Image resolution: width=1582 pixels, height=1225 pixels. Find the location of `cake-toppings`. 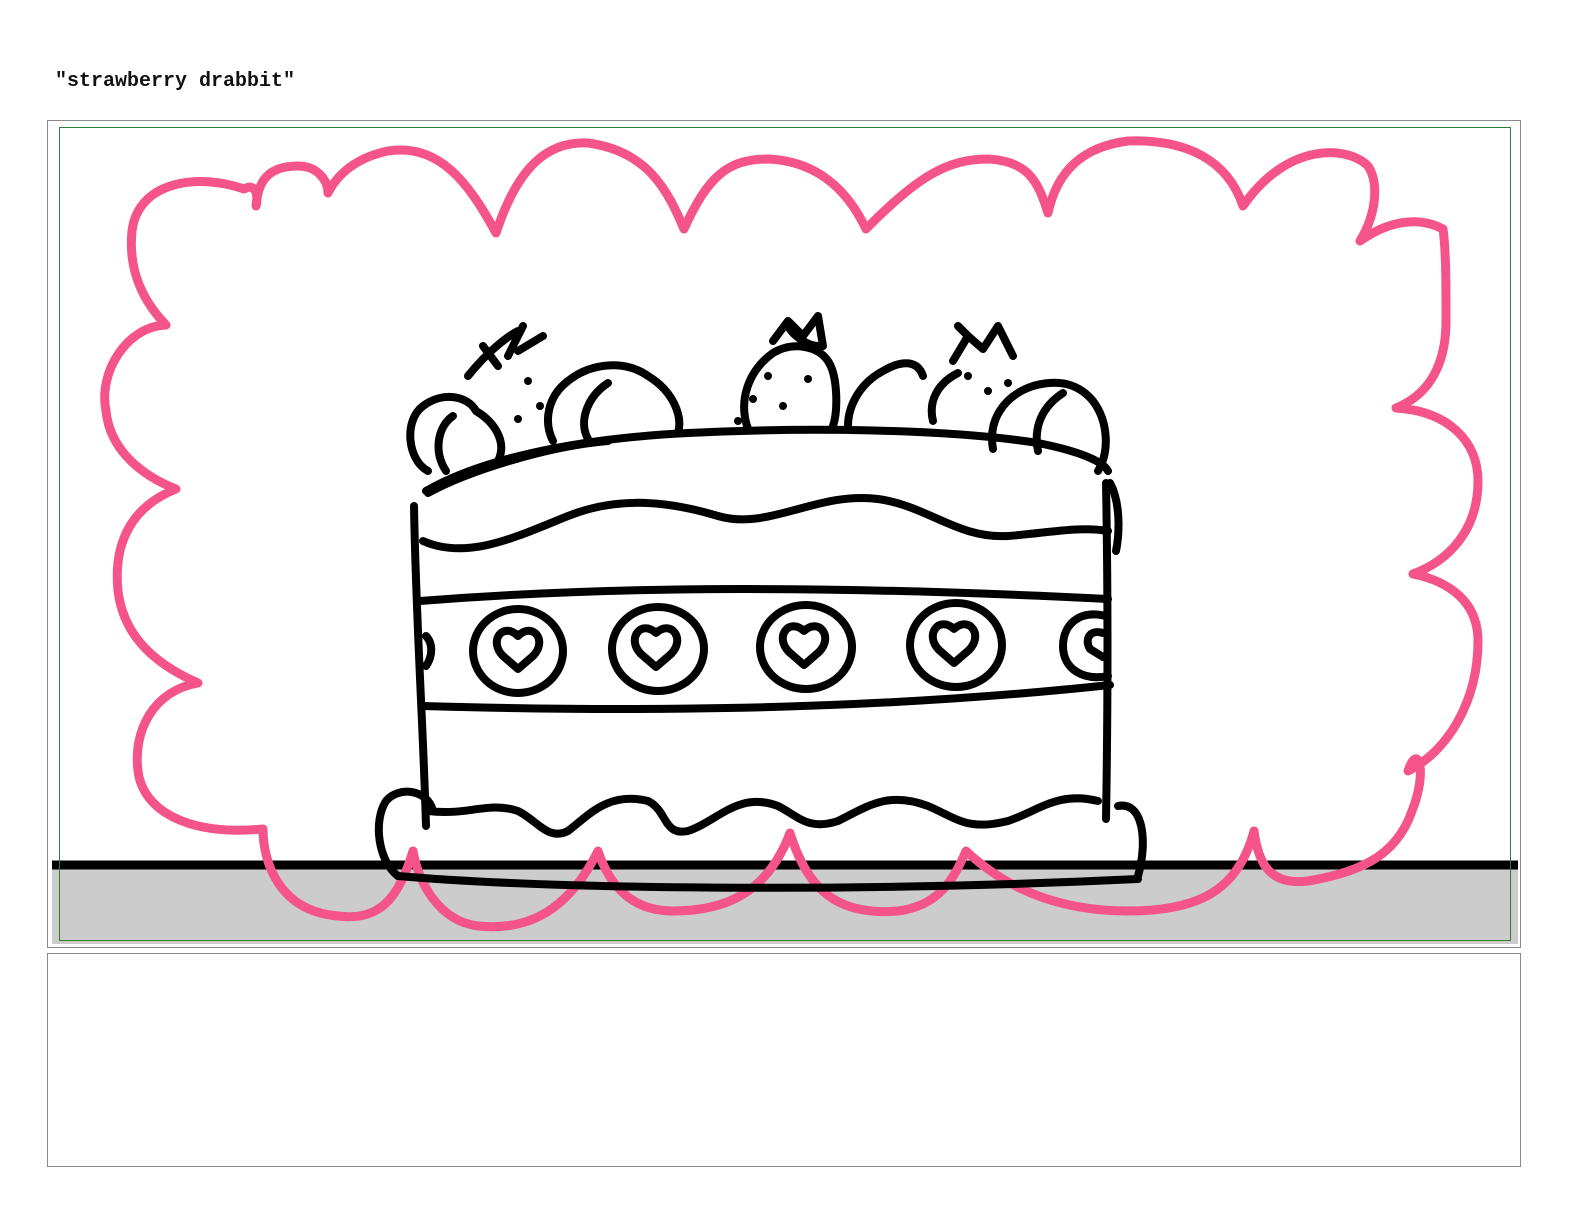

cake-toppings is located at coordinates (758, 393).